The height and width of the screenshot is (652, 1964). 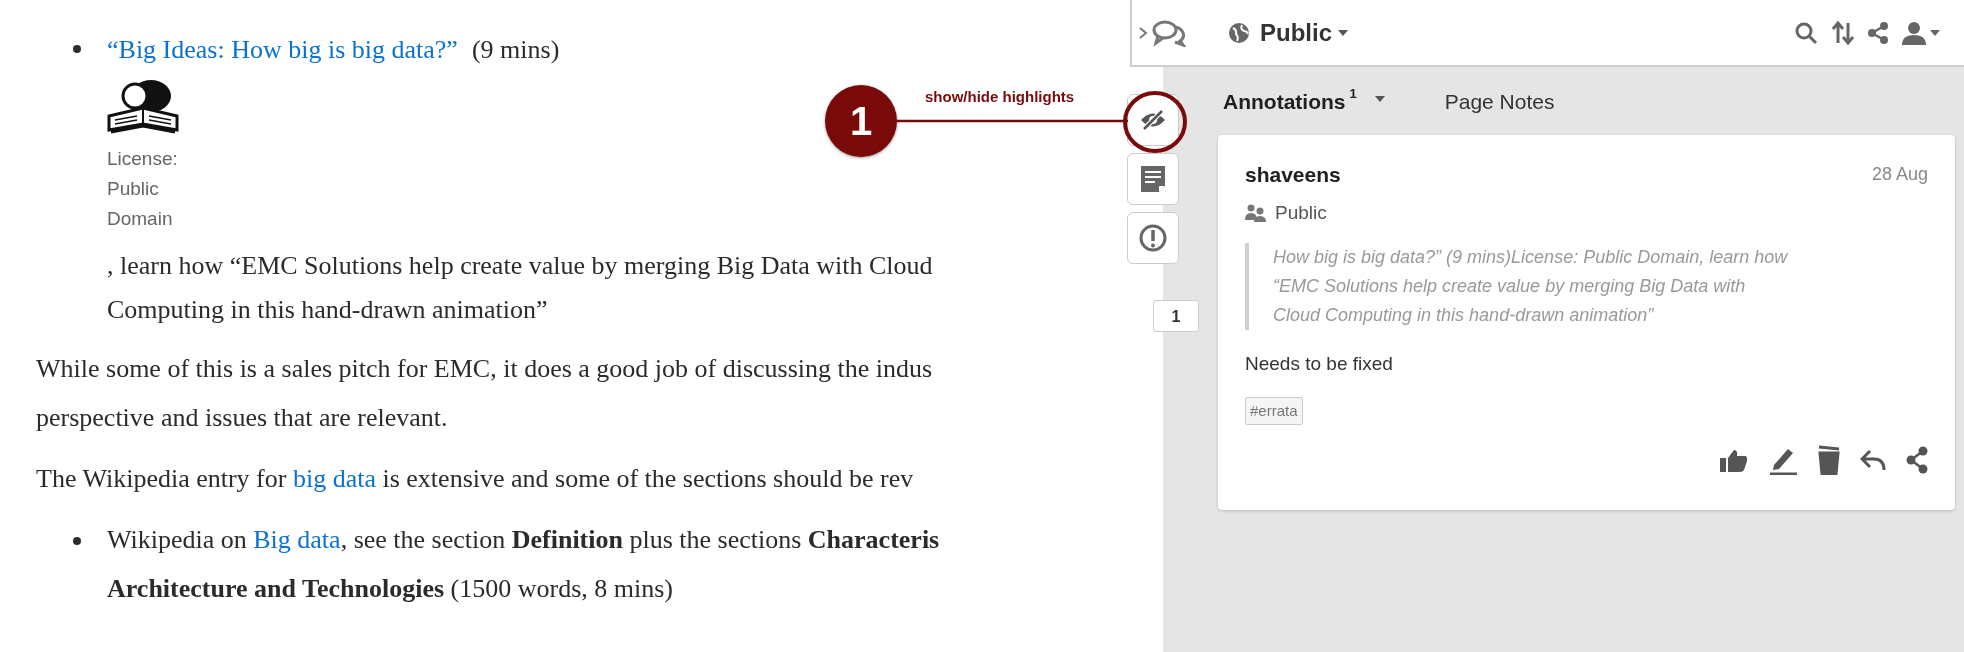 I want to click on new-note-button, so click(x=1153, y=179).